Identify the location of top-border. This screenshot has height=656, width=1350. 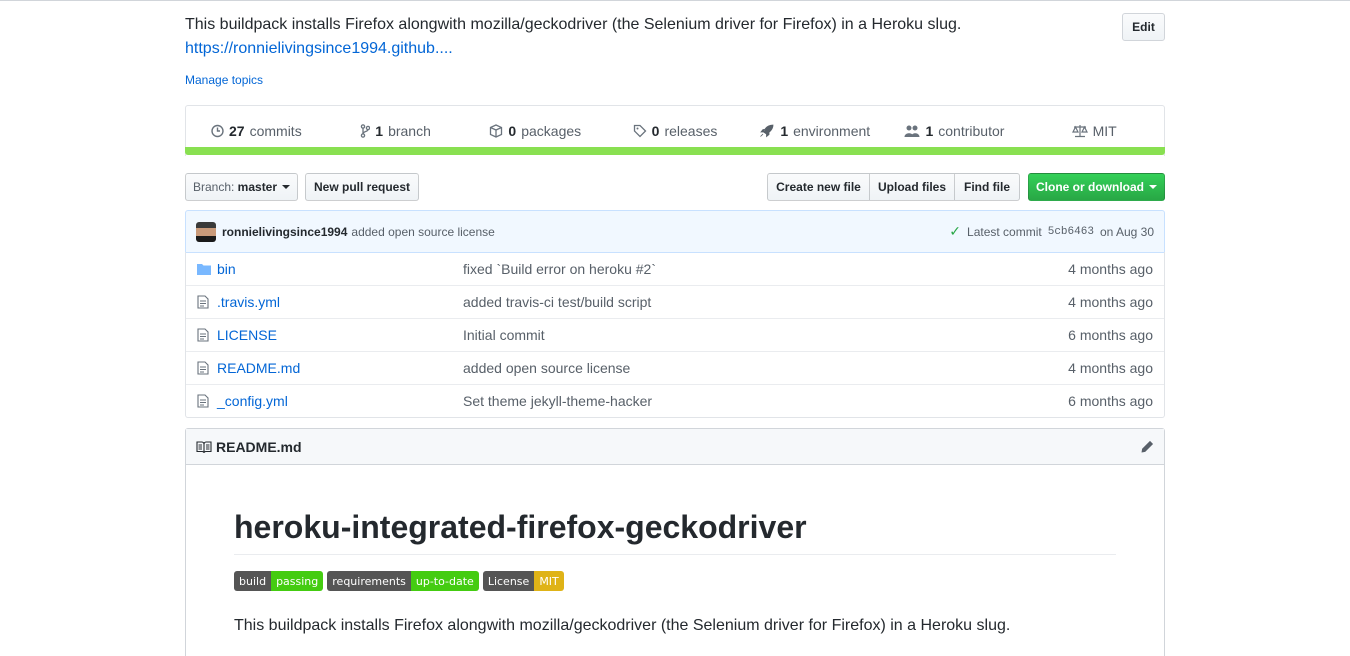
(675, 0).